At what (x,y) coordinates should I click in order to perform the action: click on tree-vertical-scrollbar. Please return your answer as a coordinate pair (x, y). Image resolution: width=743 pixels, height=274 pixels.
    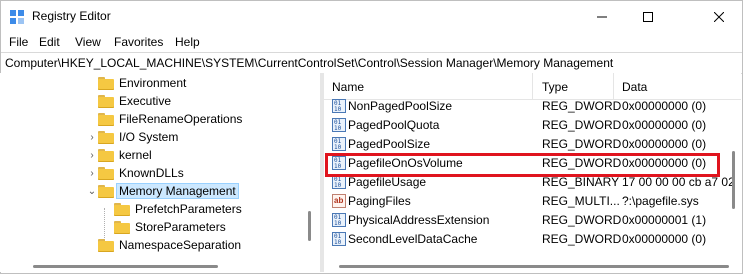
    Looking at the image, I should click on (310, 167).